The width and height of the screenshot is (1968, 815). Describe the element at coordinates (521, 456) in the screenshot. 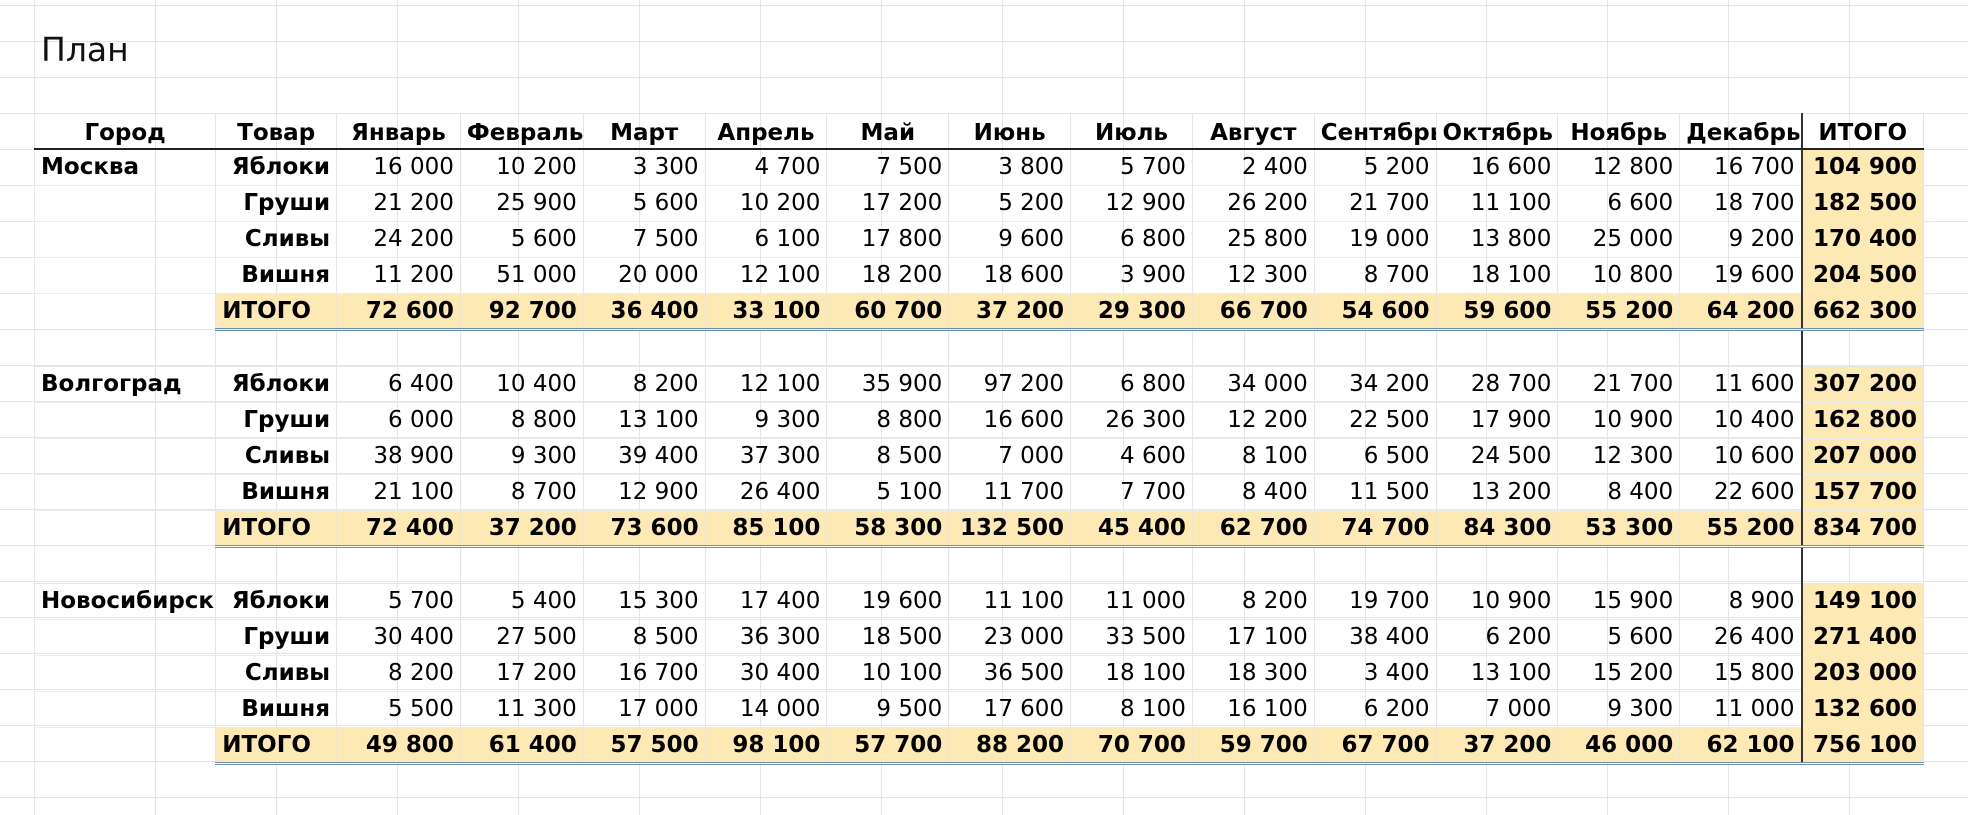

I see `cell-value: 9 300` at that location.